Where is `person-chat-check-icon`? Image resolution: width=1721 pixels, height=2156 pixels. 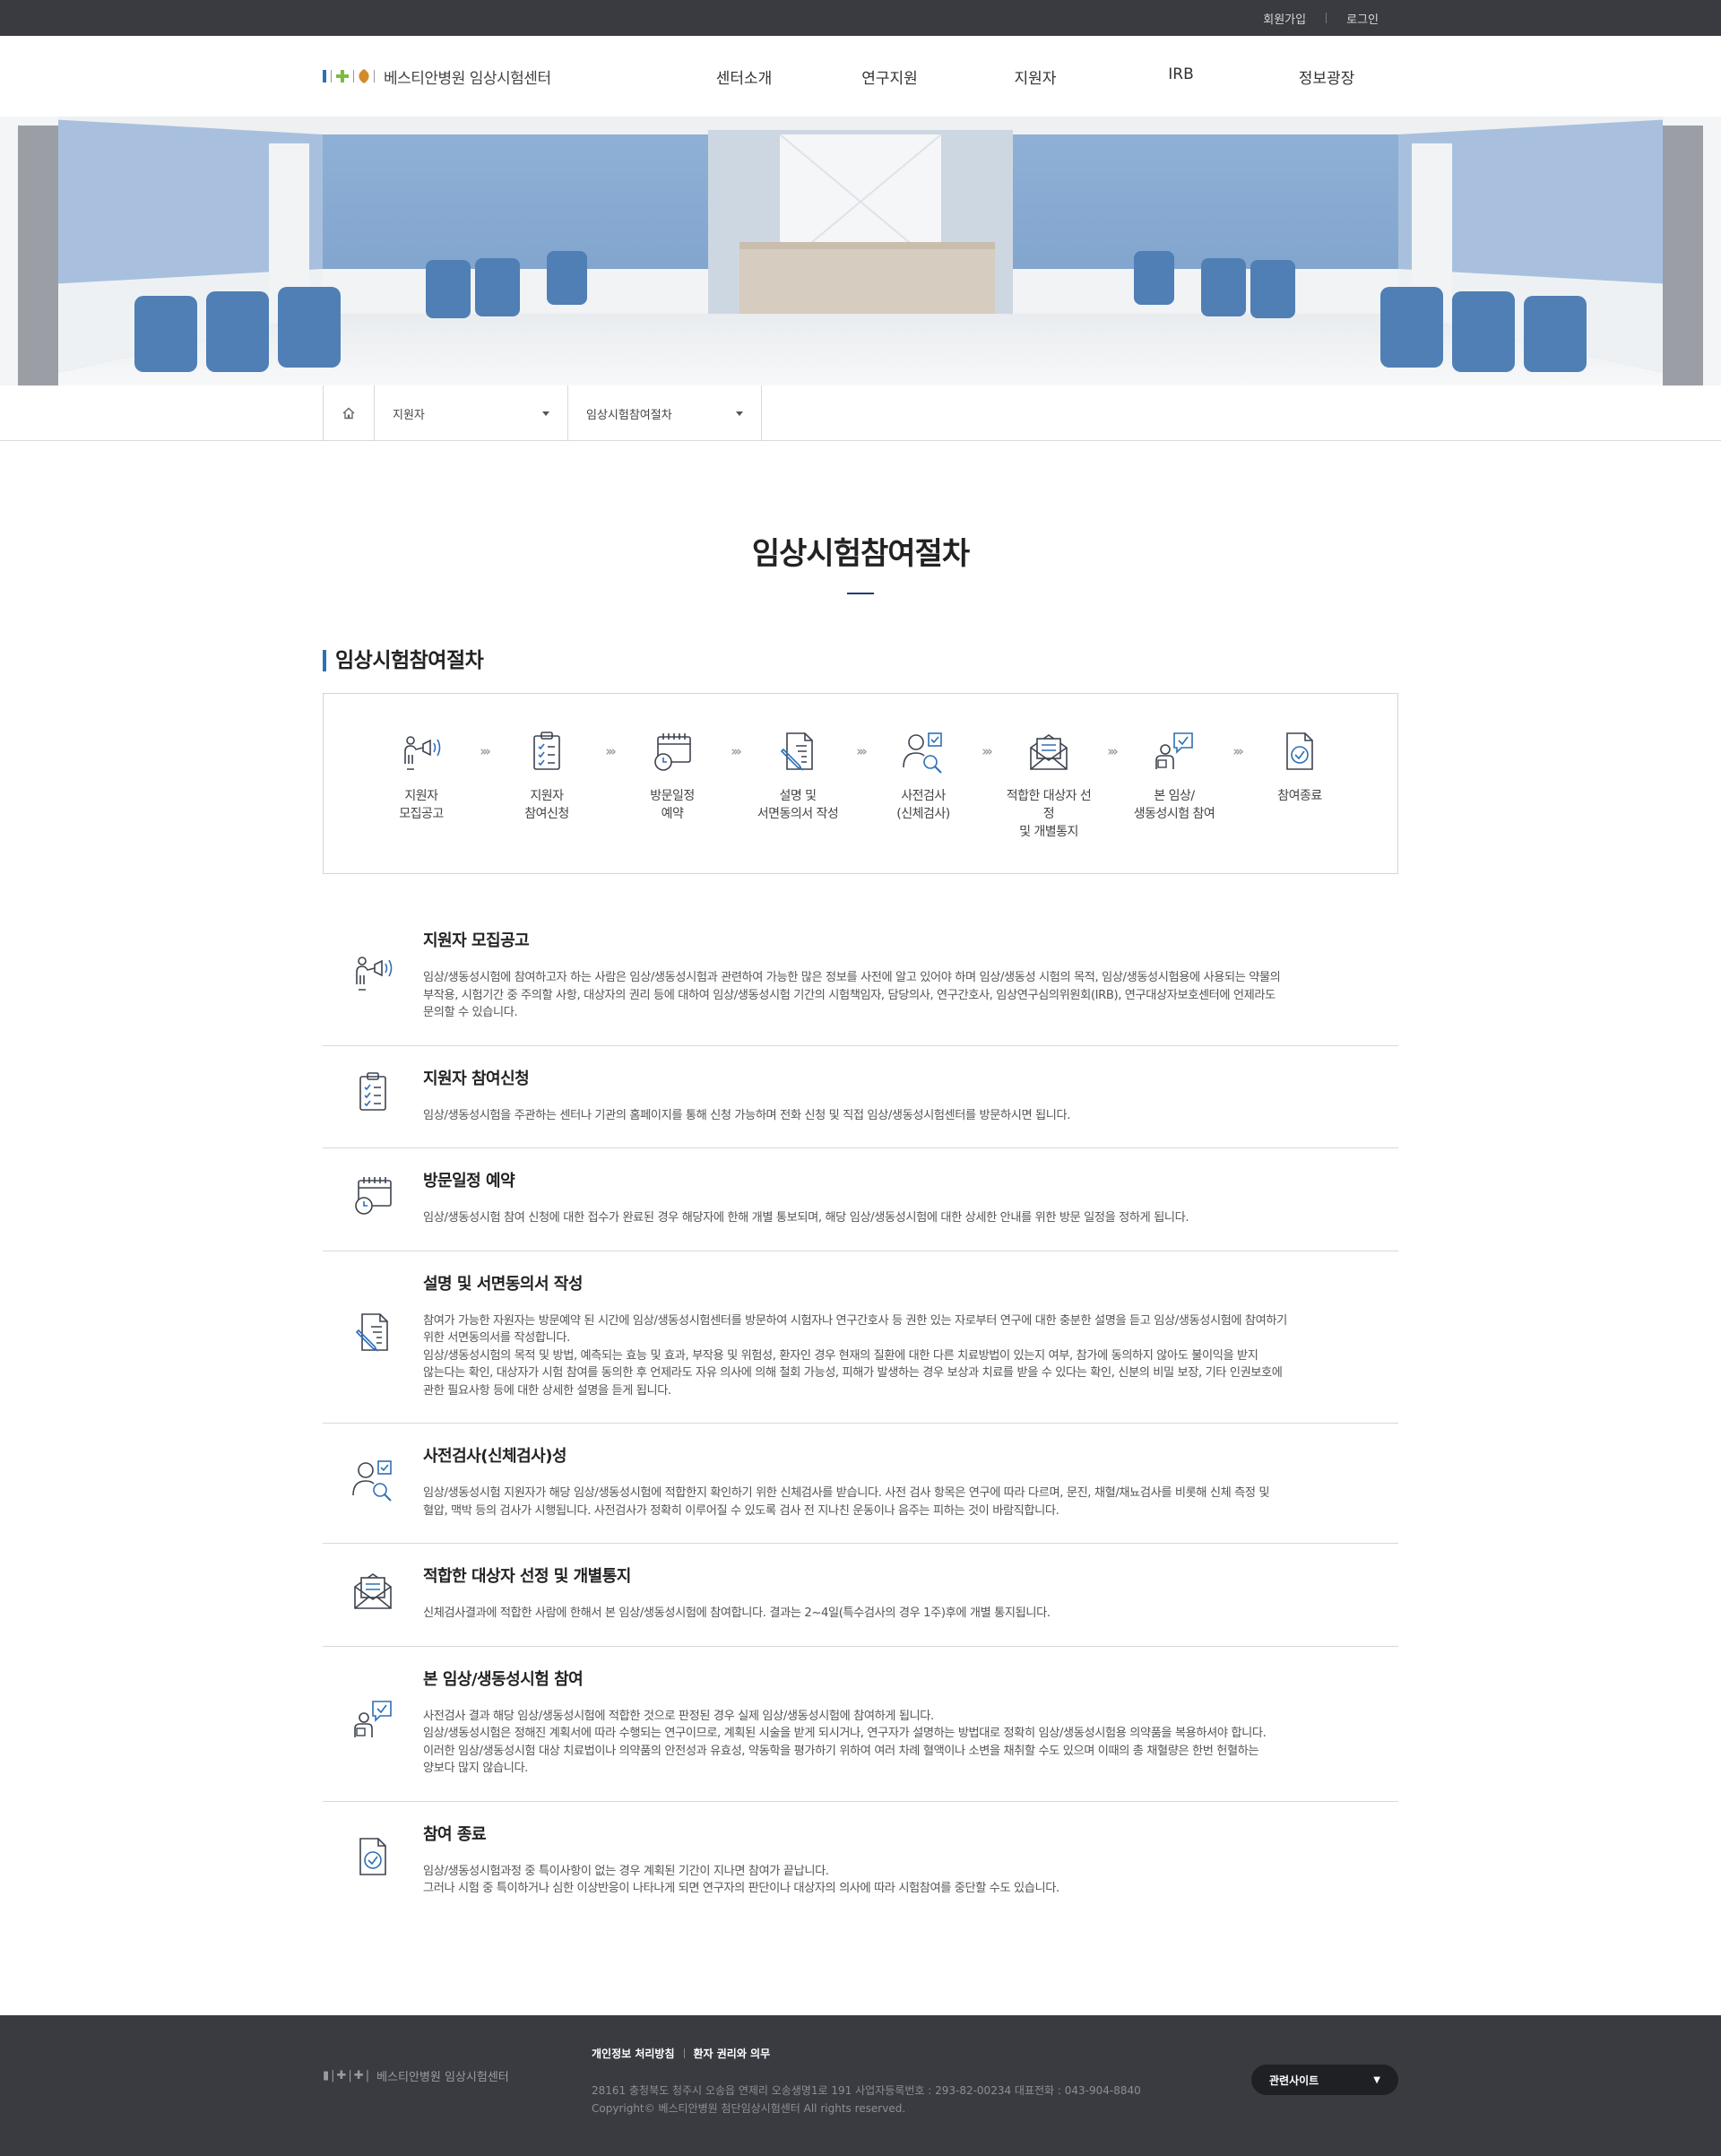
person-chat-check-icon is located at coordinates (373, 1718).